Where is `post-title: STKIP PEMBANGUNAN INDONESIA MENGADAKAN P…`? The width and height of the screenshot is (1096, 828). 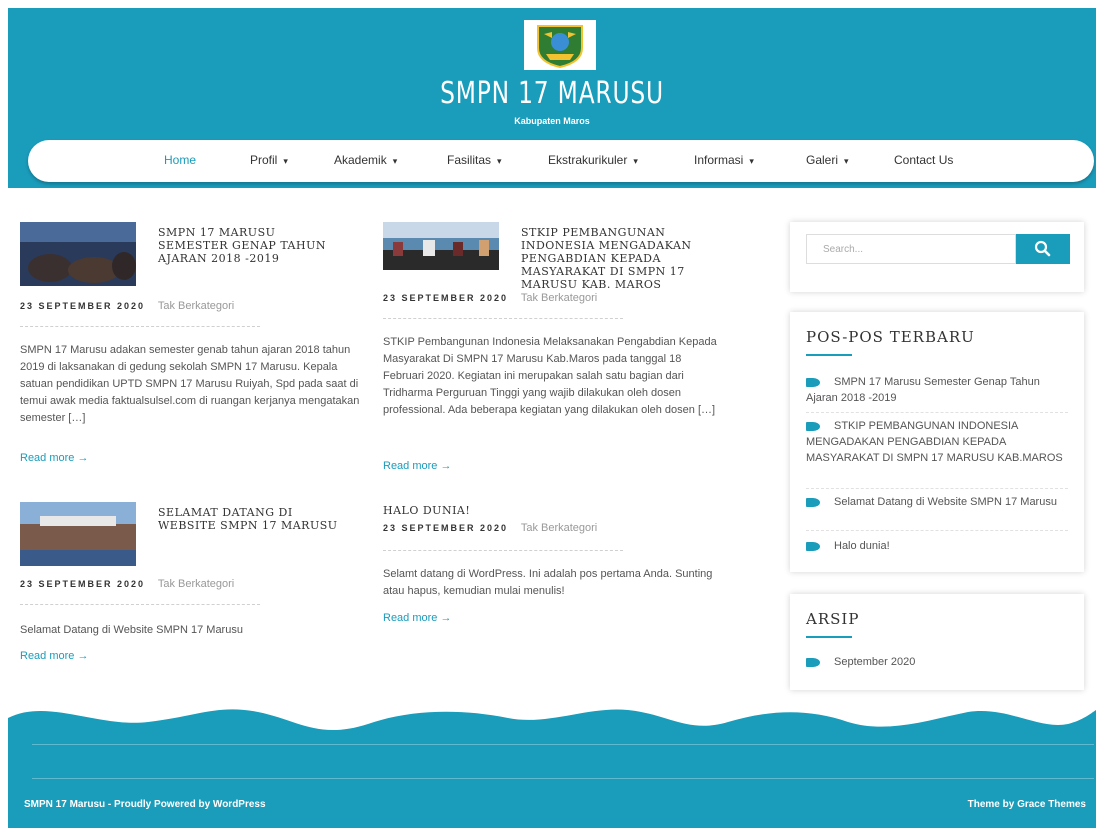
post-title: STKIP PEMBANGUNAN INDONESIA MENGADAKAN P… is located at coordinates (616, 258).